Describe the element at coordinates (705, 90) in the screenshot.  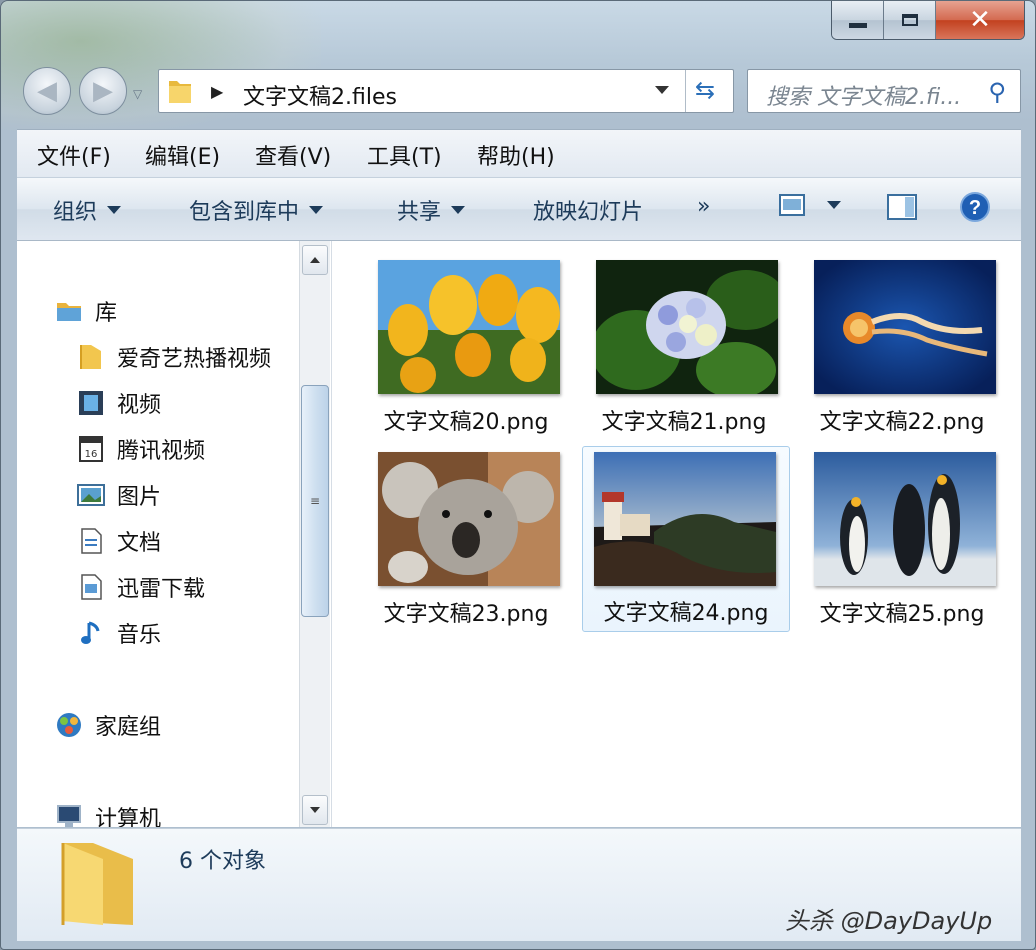
I see `refresh-icon: ⇆` at that location.